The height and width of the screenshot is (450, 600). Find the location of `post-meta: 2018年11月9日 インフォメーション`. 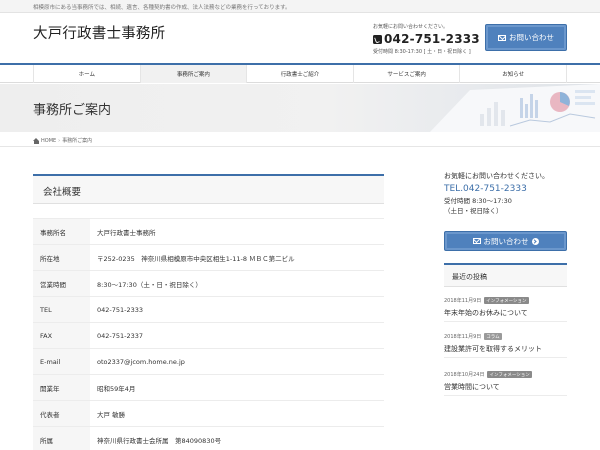

post-meta: 2018年11月9日 インフォメーション is located at coordinates (505, 300).